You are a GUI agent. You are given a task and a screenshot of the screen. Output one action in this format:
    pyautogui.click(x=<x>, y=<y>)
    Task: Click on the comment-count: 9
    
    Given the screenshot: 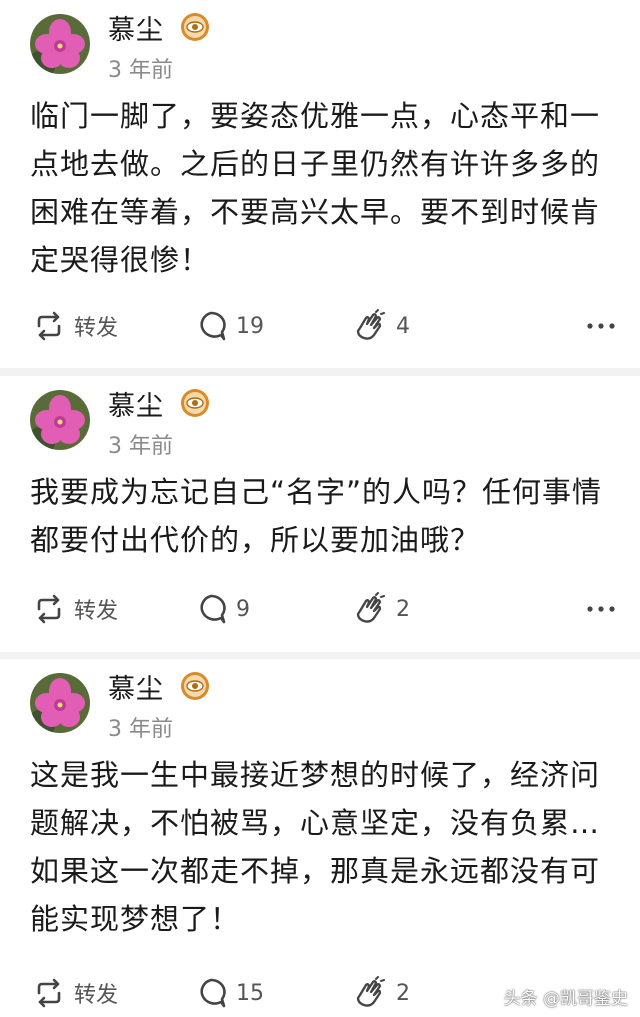 What is the action you would take?
    pyautogui.click(x=243, y=609)
    